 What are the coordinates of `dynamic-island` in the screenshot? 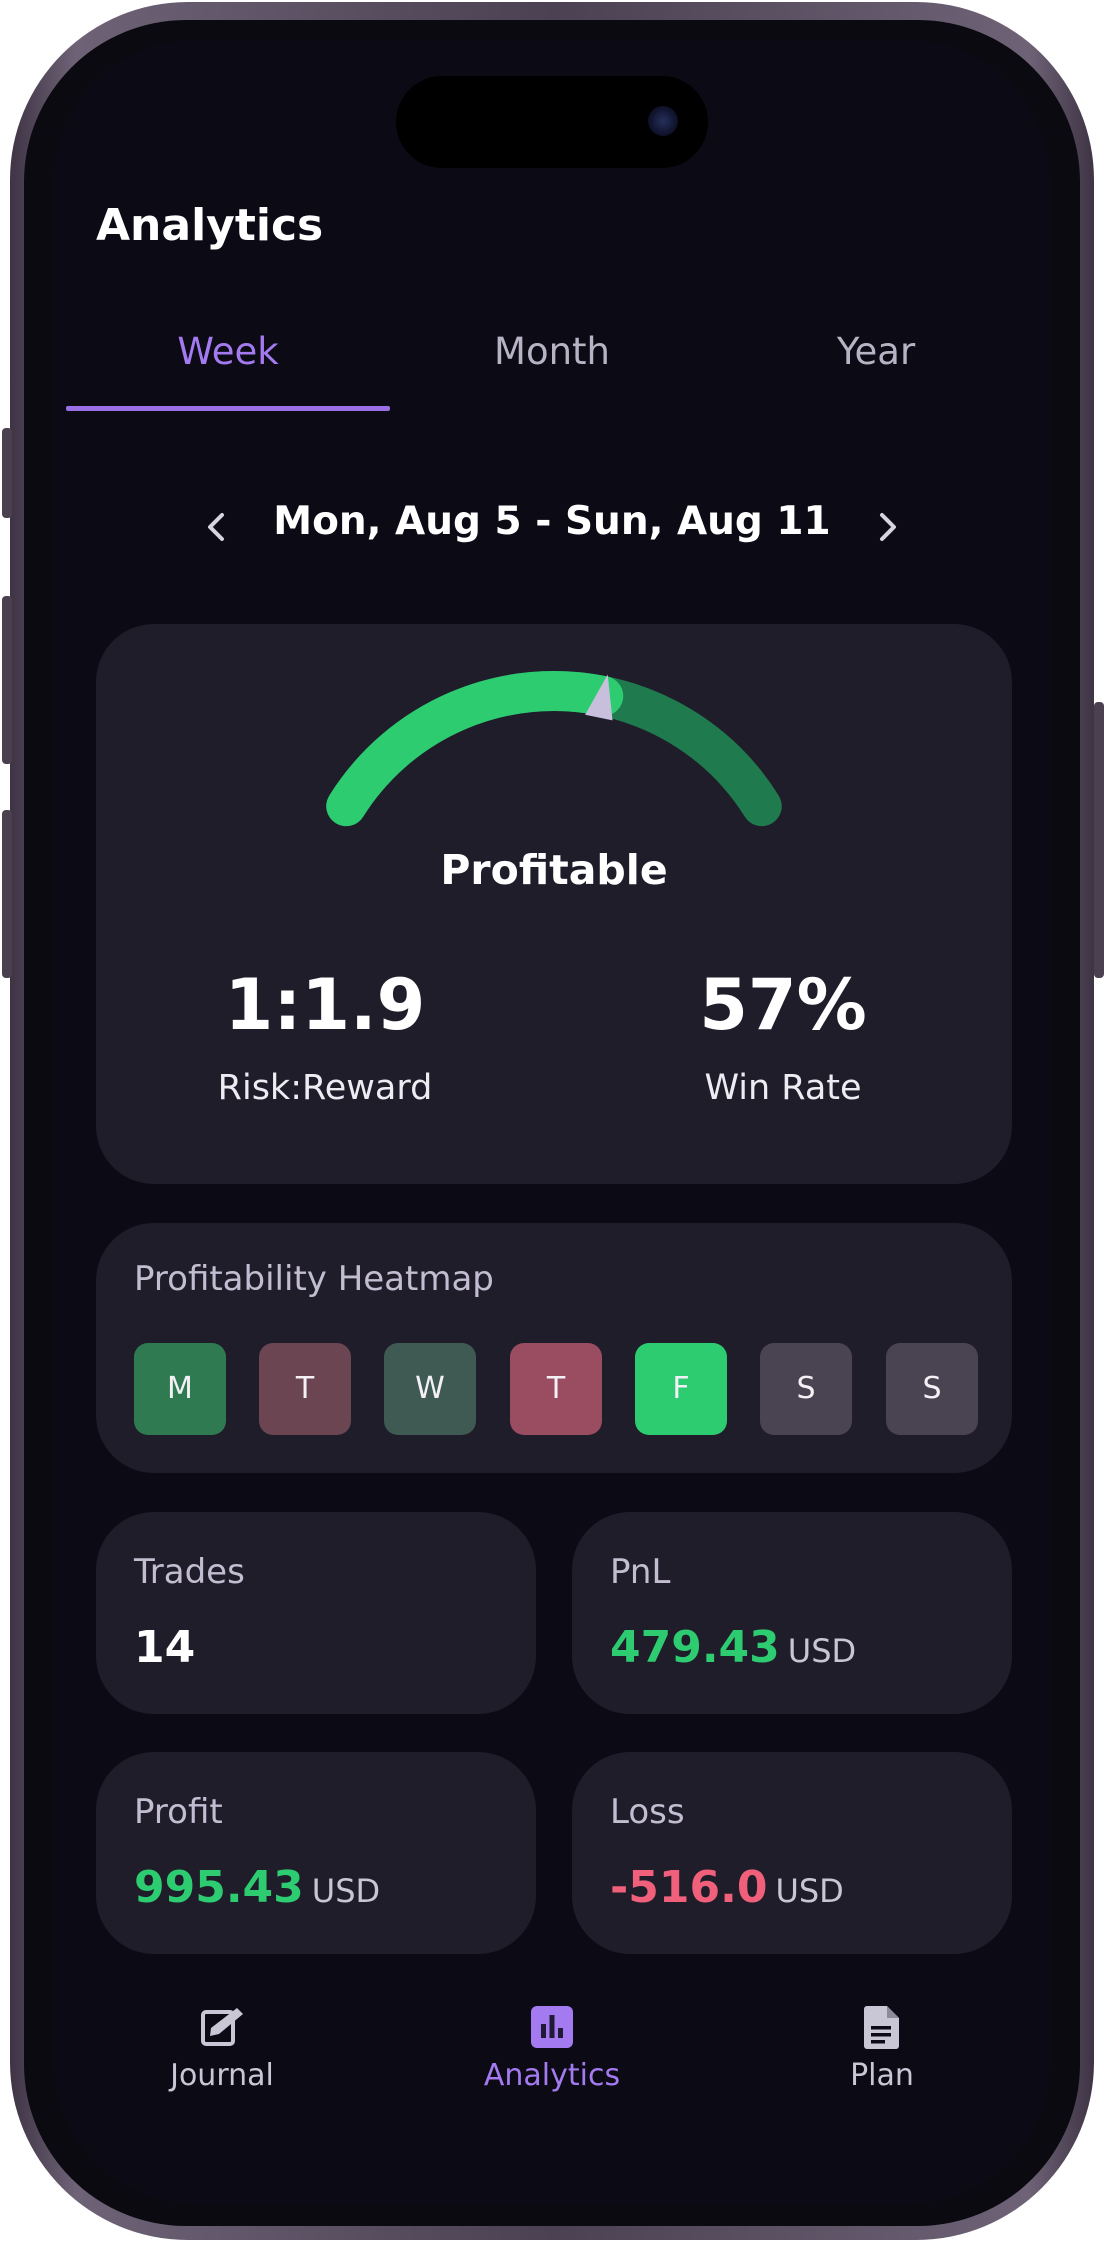 It's located at (552, 122).